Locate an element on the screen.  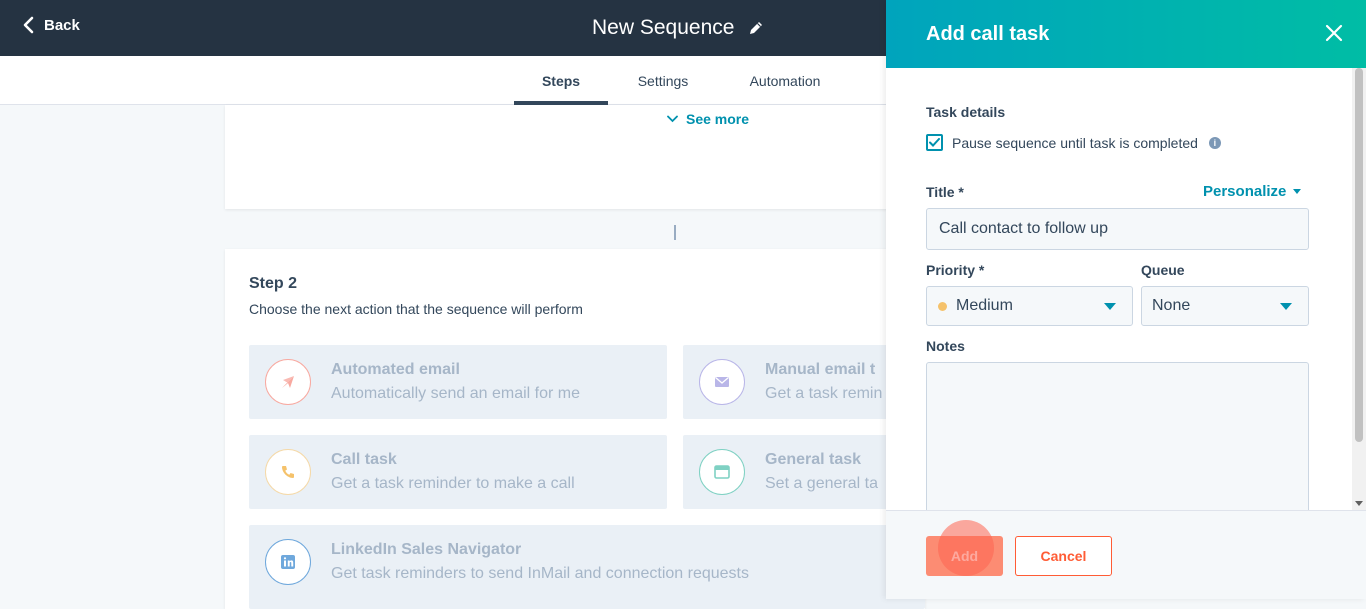
see-more-link: See more is located at coordinates (708, 119).